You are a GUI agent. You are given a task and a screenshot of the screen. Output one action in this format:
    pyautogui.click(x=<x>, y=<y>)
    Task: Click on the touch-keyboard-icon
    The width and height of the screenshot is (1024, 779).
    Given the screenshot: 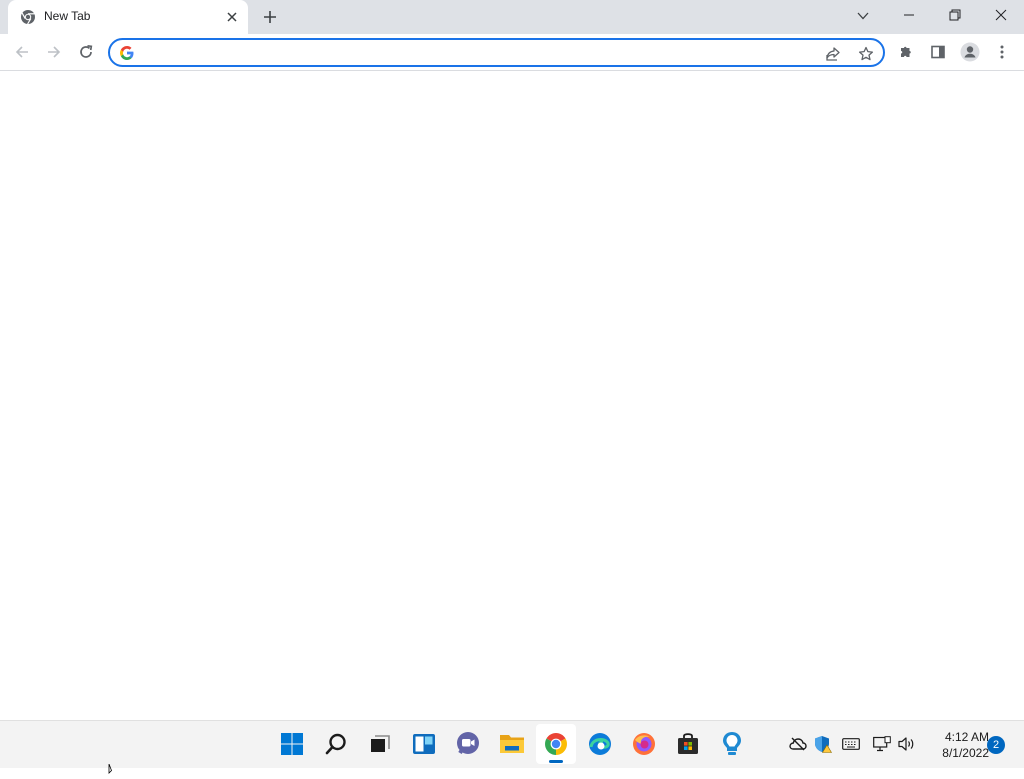 What is the action you would take?
    pyautogui.click(x=851, y=744)
    